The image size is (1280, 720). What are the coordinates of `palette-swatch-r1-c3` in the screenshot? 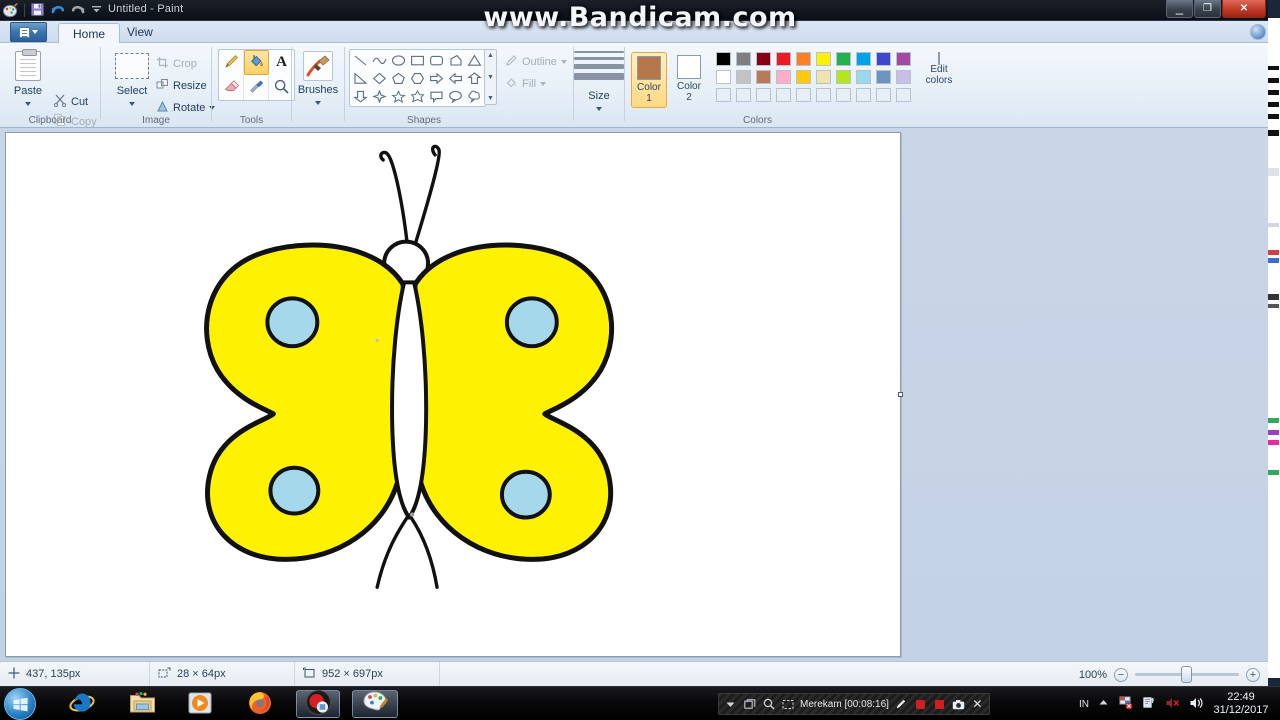 It's located at (763, 59).